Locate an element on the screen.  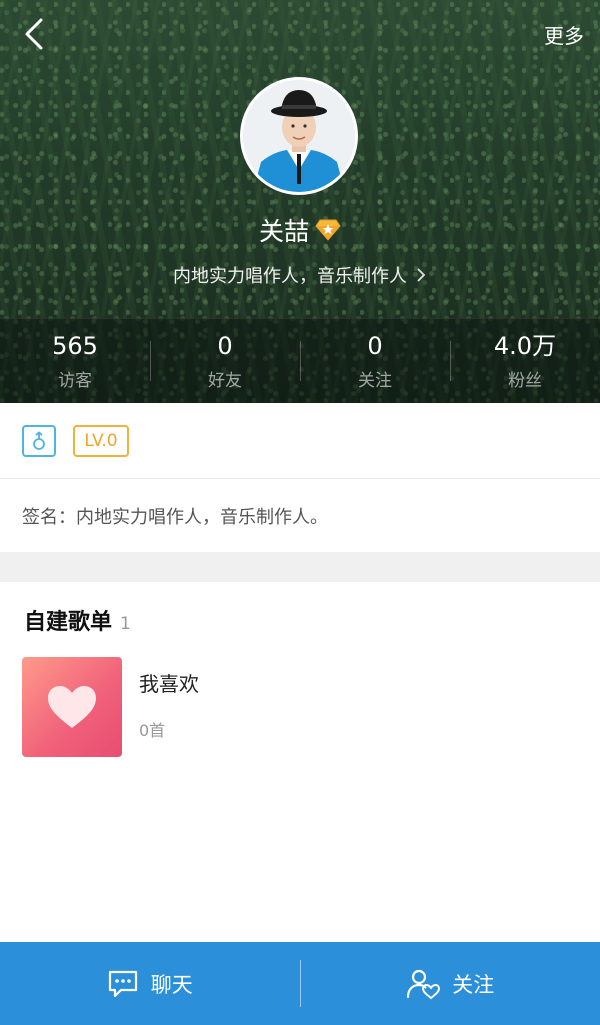
gender-badge is located at coordinates (39, 441).